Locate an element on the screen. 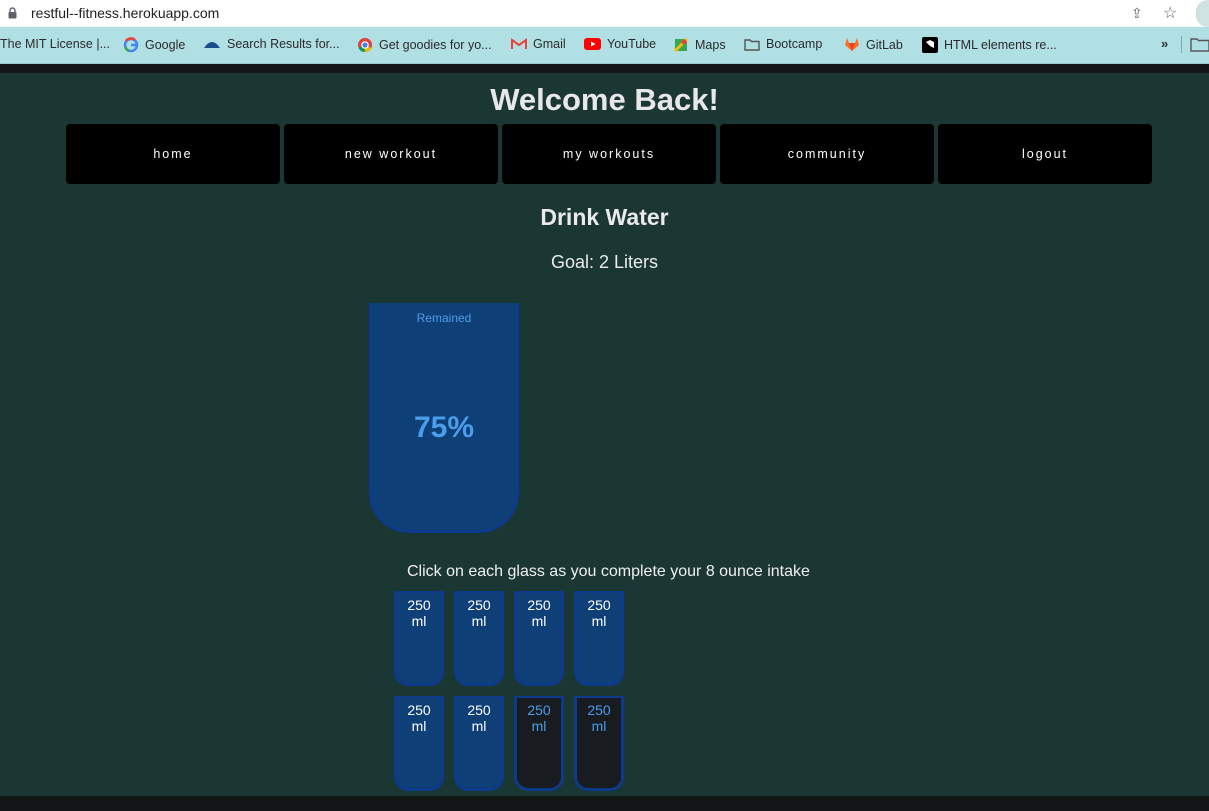 The width and height of the screenshot is (1209, 811). bookmark-google: Google is located at coordinates (154, 45).